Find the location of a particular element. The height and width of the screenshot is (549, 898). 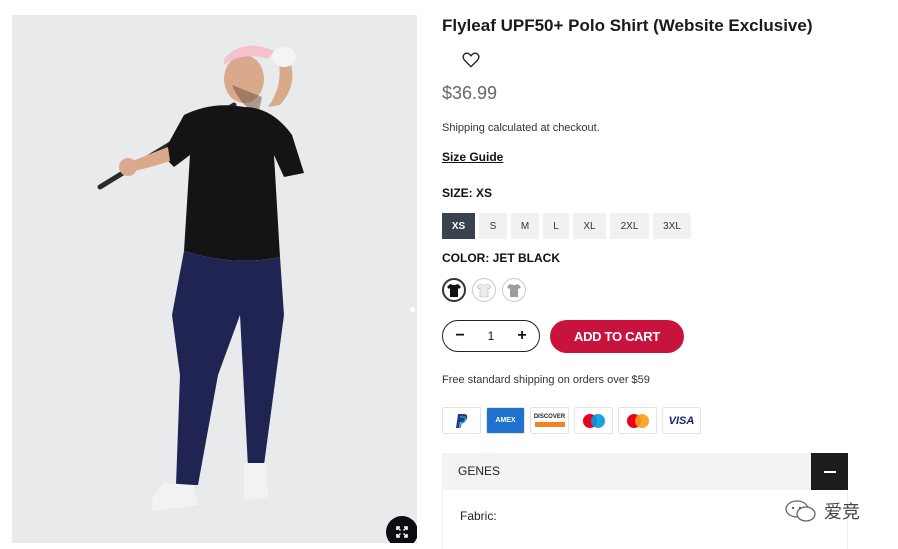

mastercard-icon is located at coordinates (637, 420).